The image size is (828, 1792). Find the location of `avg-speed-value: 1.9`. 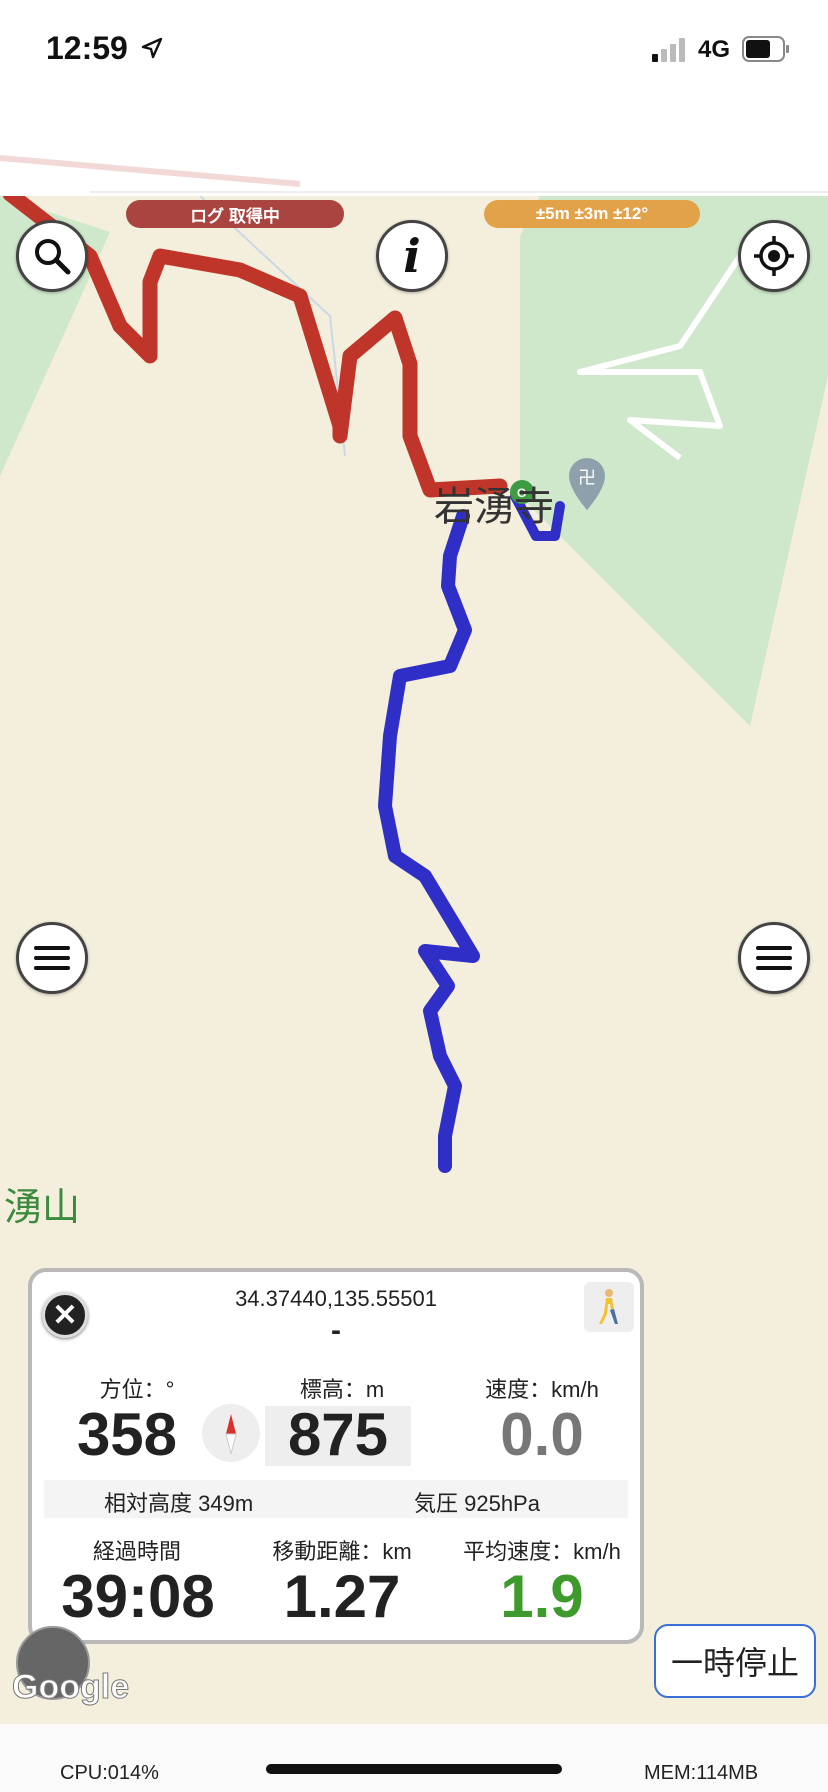

avg-speed-value: 1.9 is located at coordinates (542, 1596).